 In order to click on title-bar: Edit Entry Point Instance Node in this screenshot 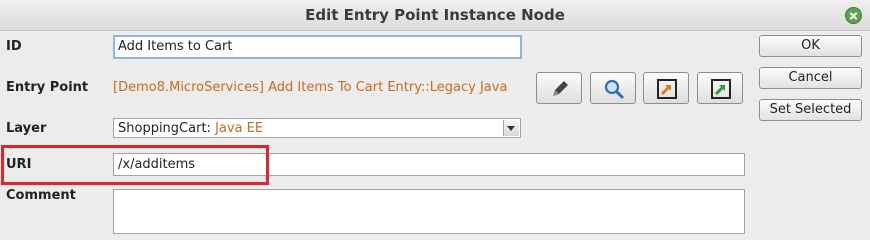, I will do `click(435, 15)`.